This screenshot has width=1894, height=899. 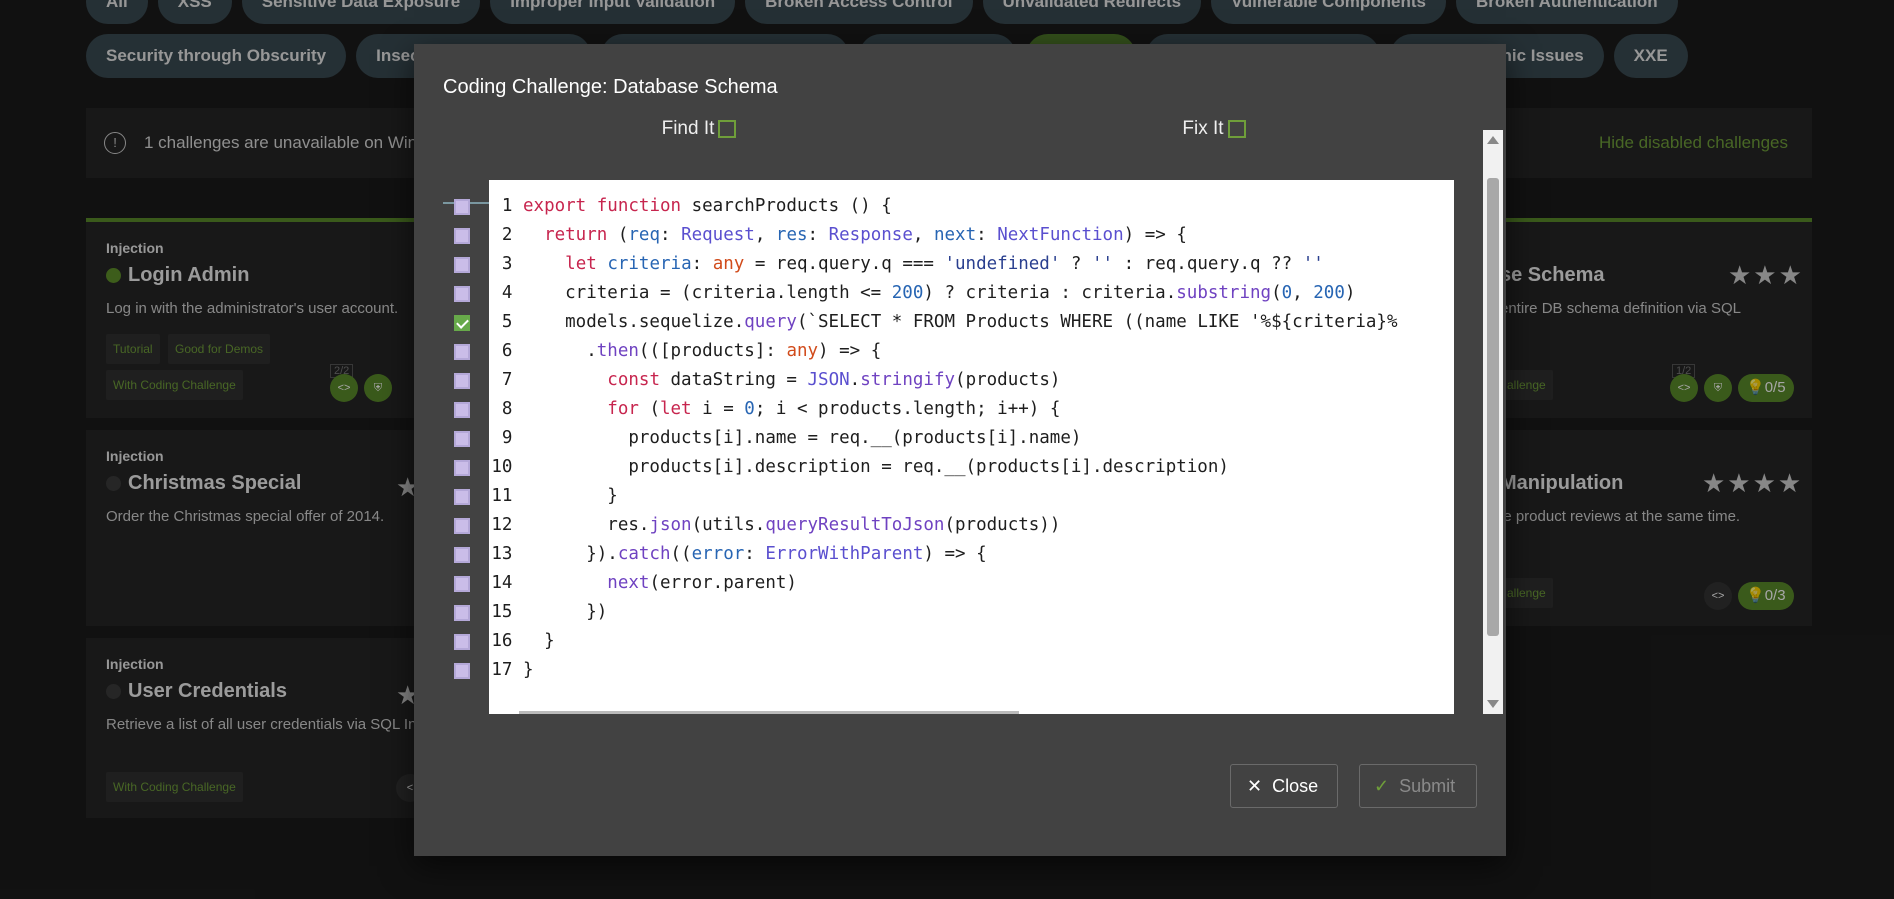 I want to click on code-line: 14 next(error.parent), so click(x=643, y=583).